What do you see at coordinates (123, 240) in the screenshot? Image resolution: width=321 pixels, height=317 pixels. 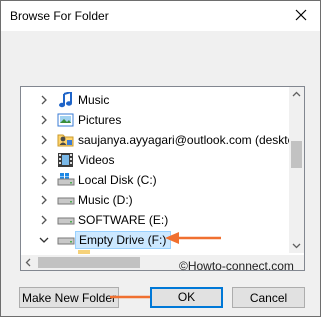 I see `tree-item-label: Empty Drive (F:)` at bounding box center [123, 240].